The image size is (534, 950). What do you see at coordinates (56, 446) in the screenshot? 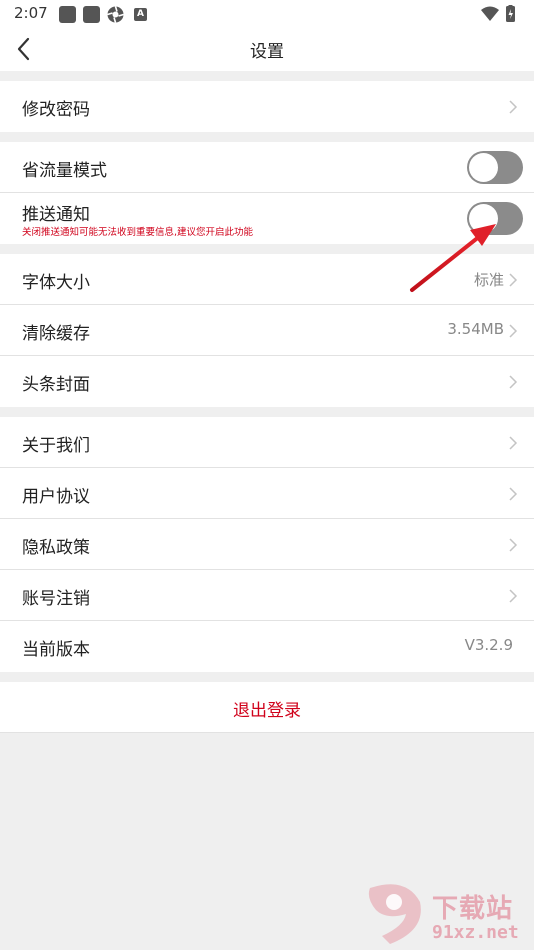
I see `about-us-label: 关于我们` at bounding box center [56, 446].